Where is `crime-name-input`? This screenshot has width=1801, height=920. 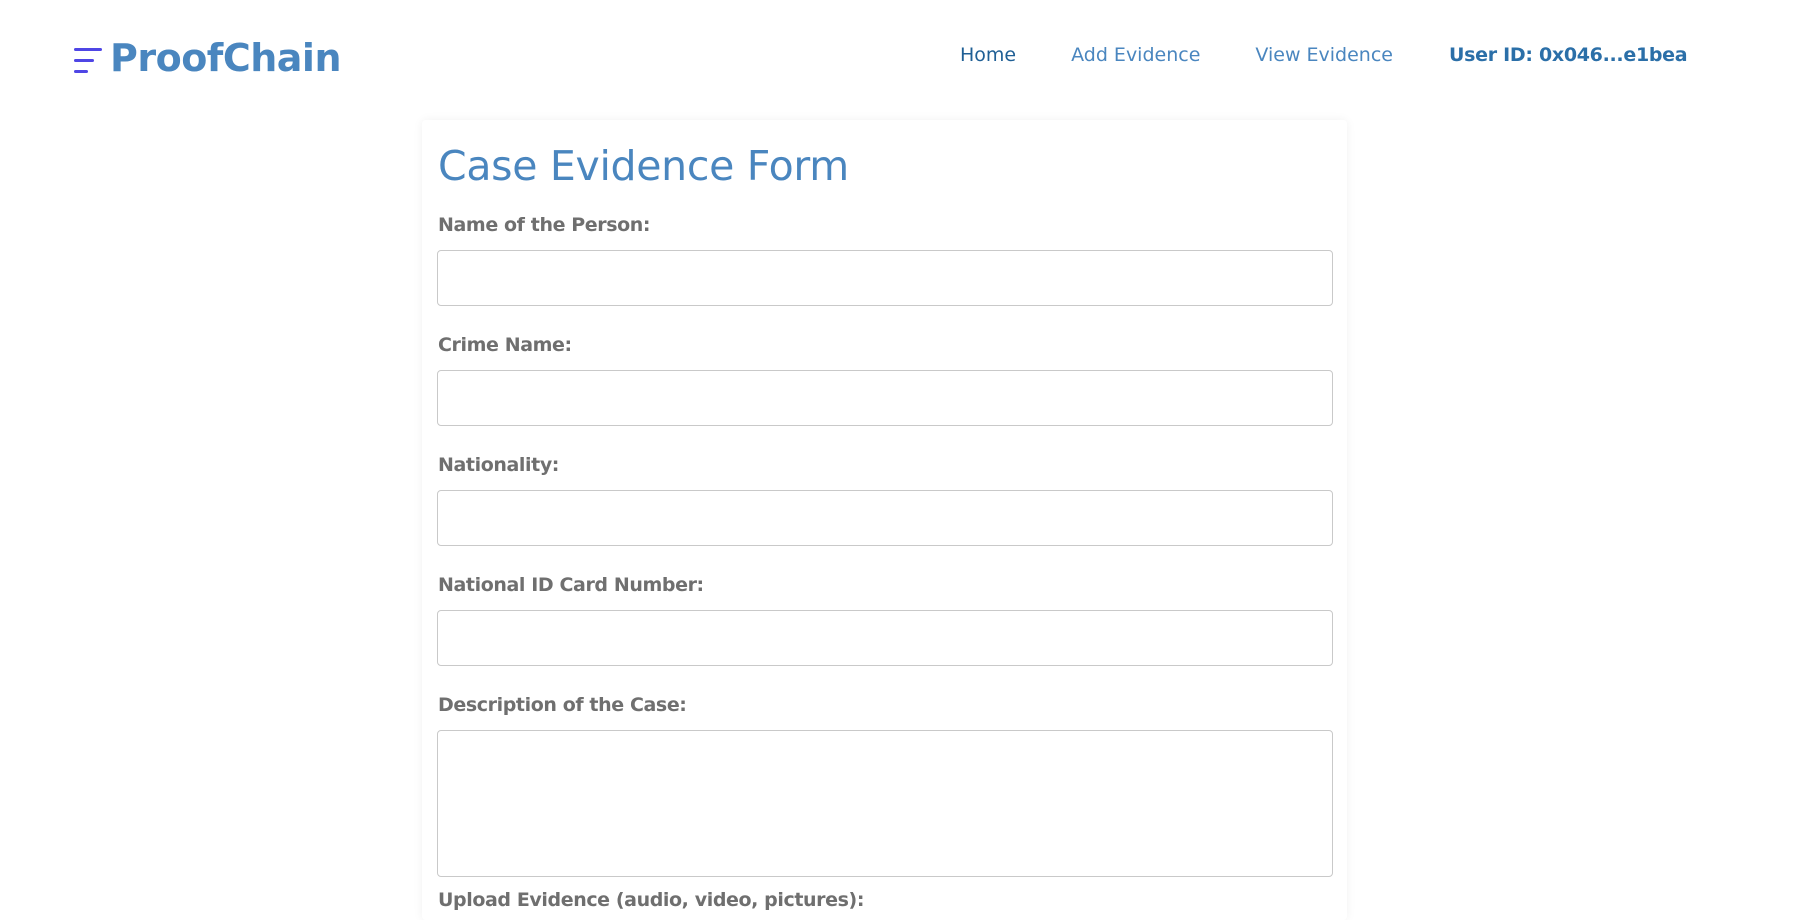 crime-name-input is located at coordinates (885, 398).